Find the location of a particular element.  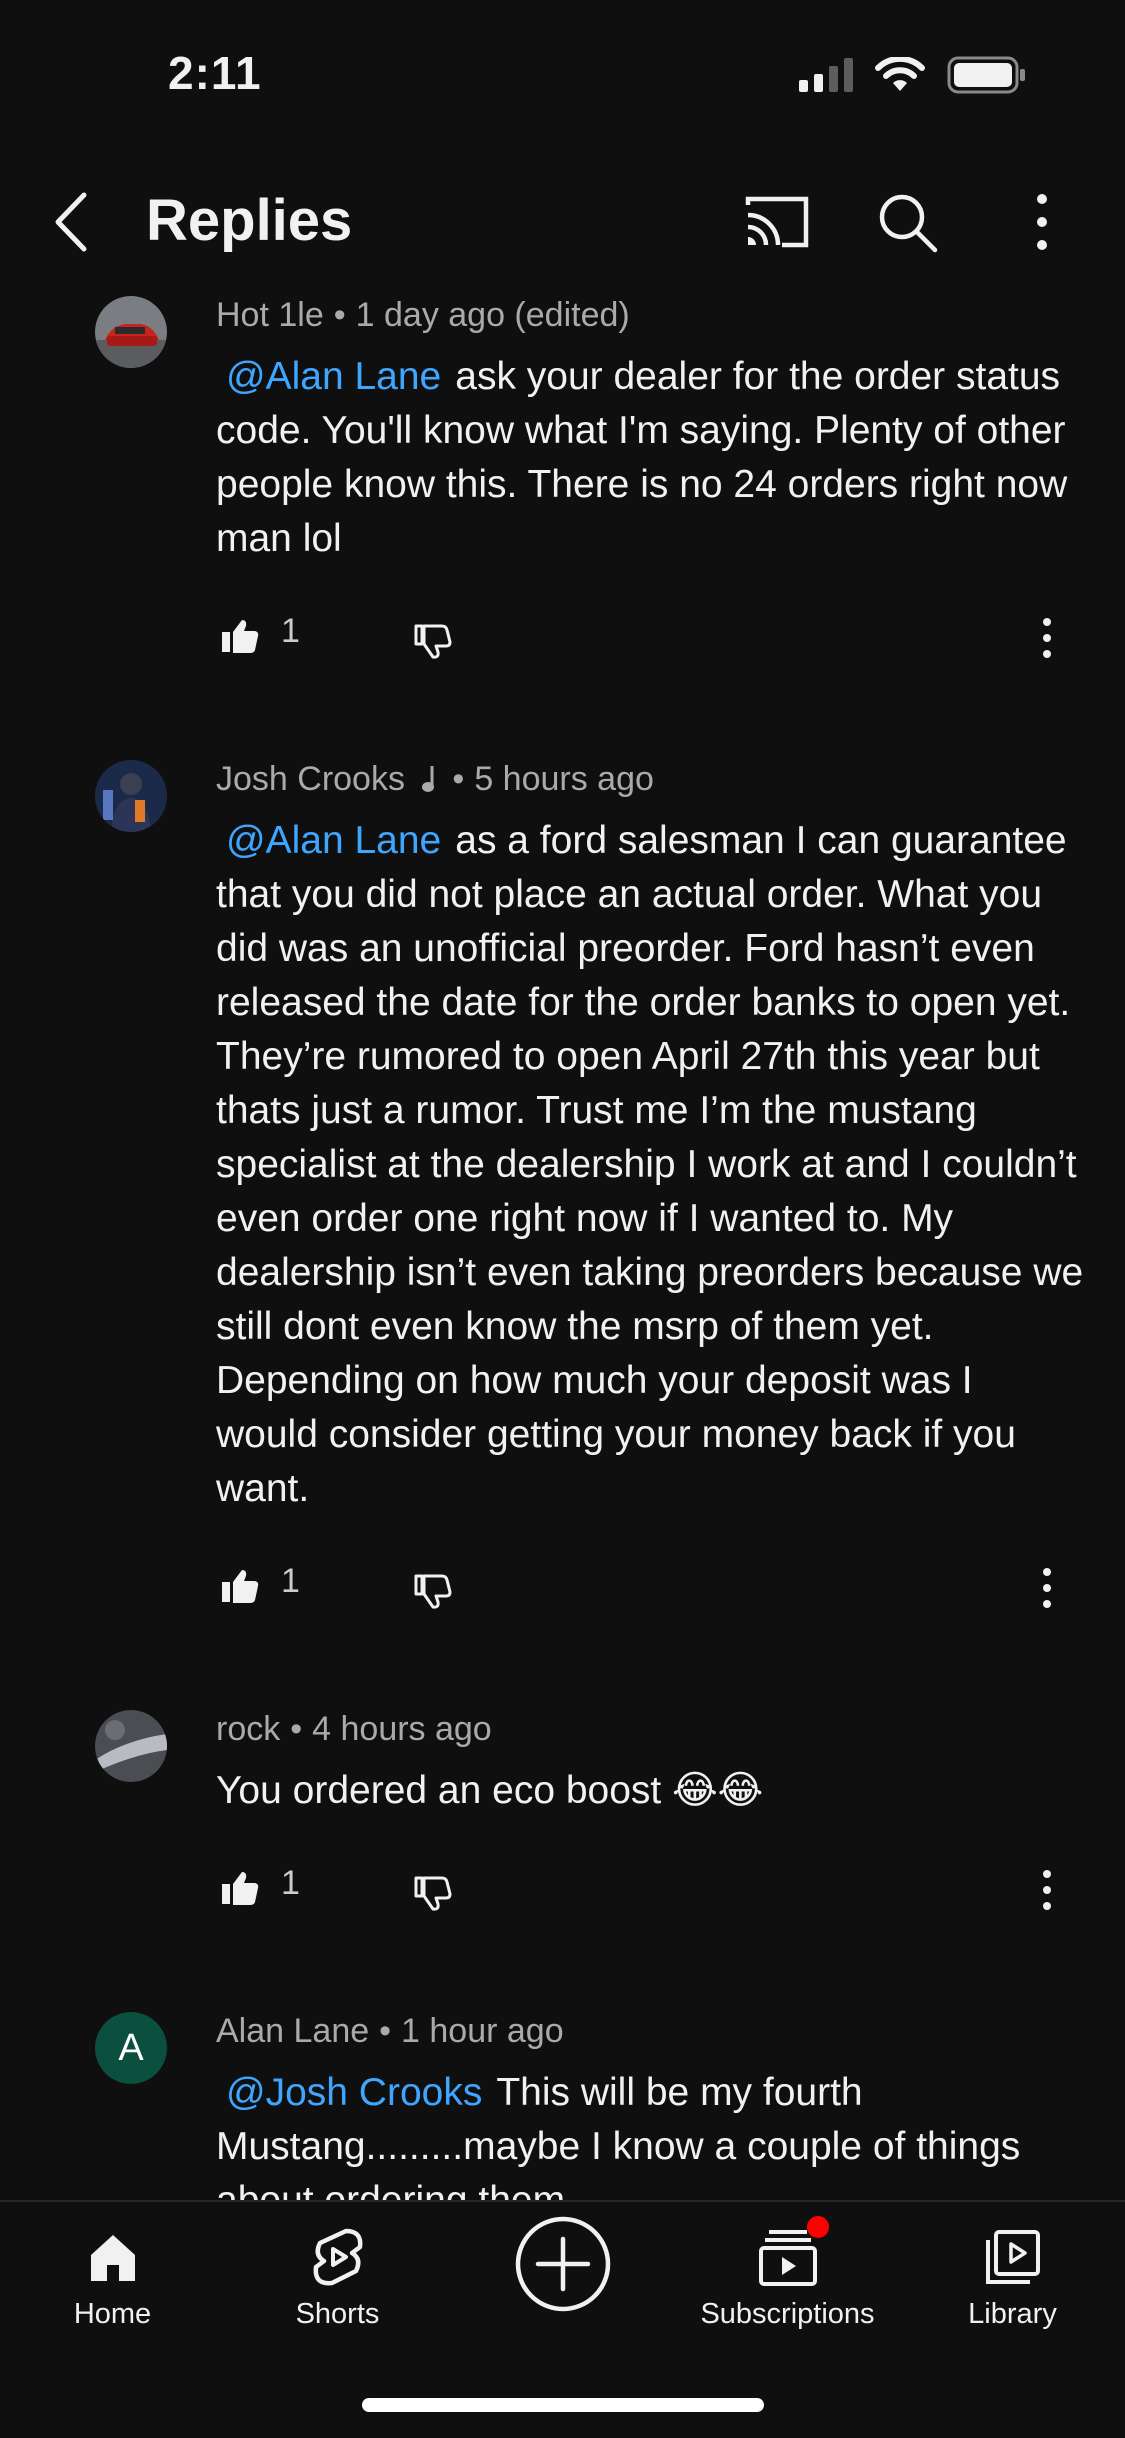

nav-library: Library is located at coordinates (1012, 2276).